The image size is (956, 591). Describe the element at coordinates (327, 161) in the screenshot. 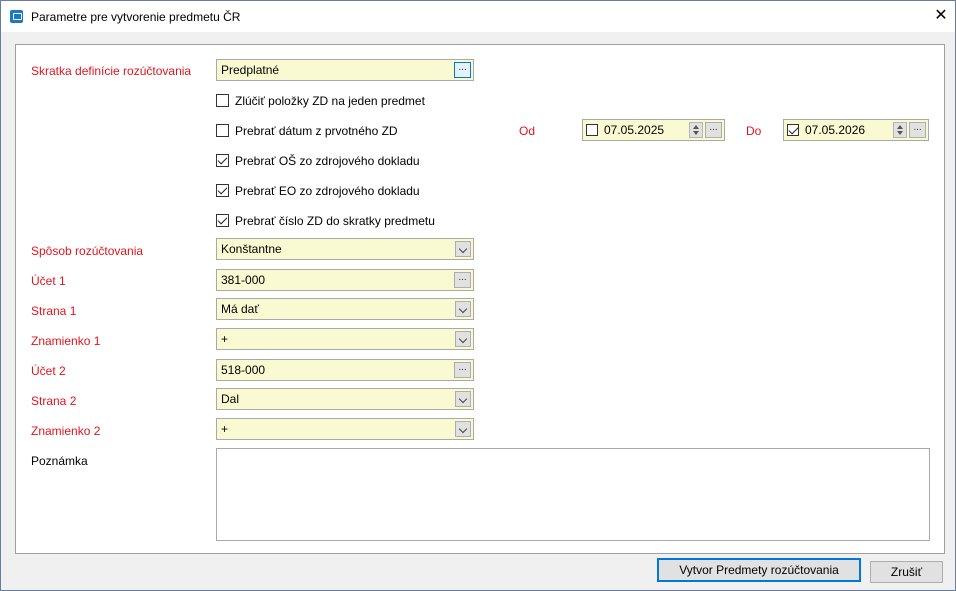

I see `checkbox-os-label: Prebrať OŠ zo zdrojového dokladu` at that location.